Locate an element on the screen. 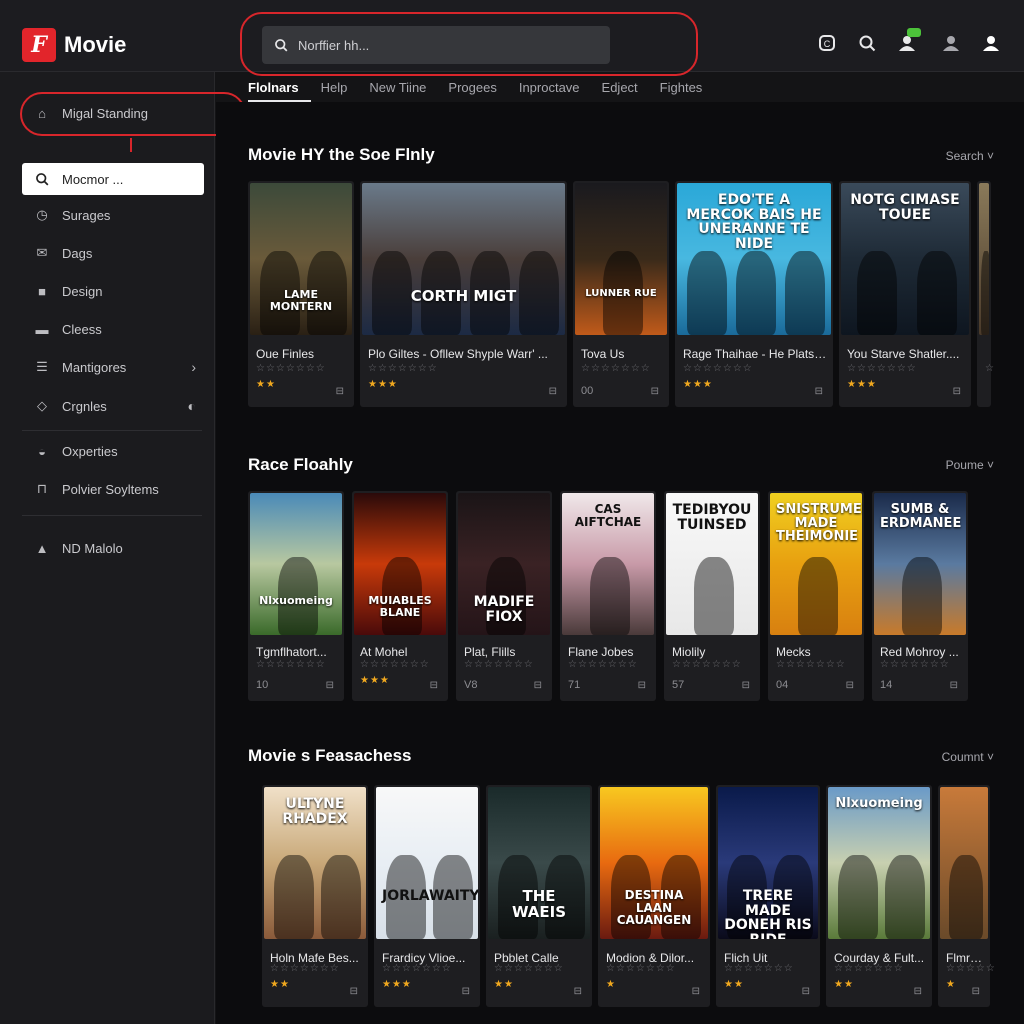 The image size is (1024, 1024). movie-poster: THE WAEIS is located at coordinates (539, 863).